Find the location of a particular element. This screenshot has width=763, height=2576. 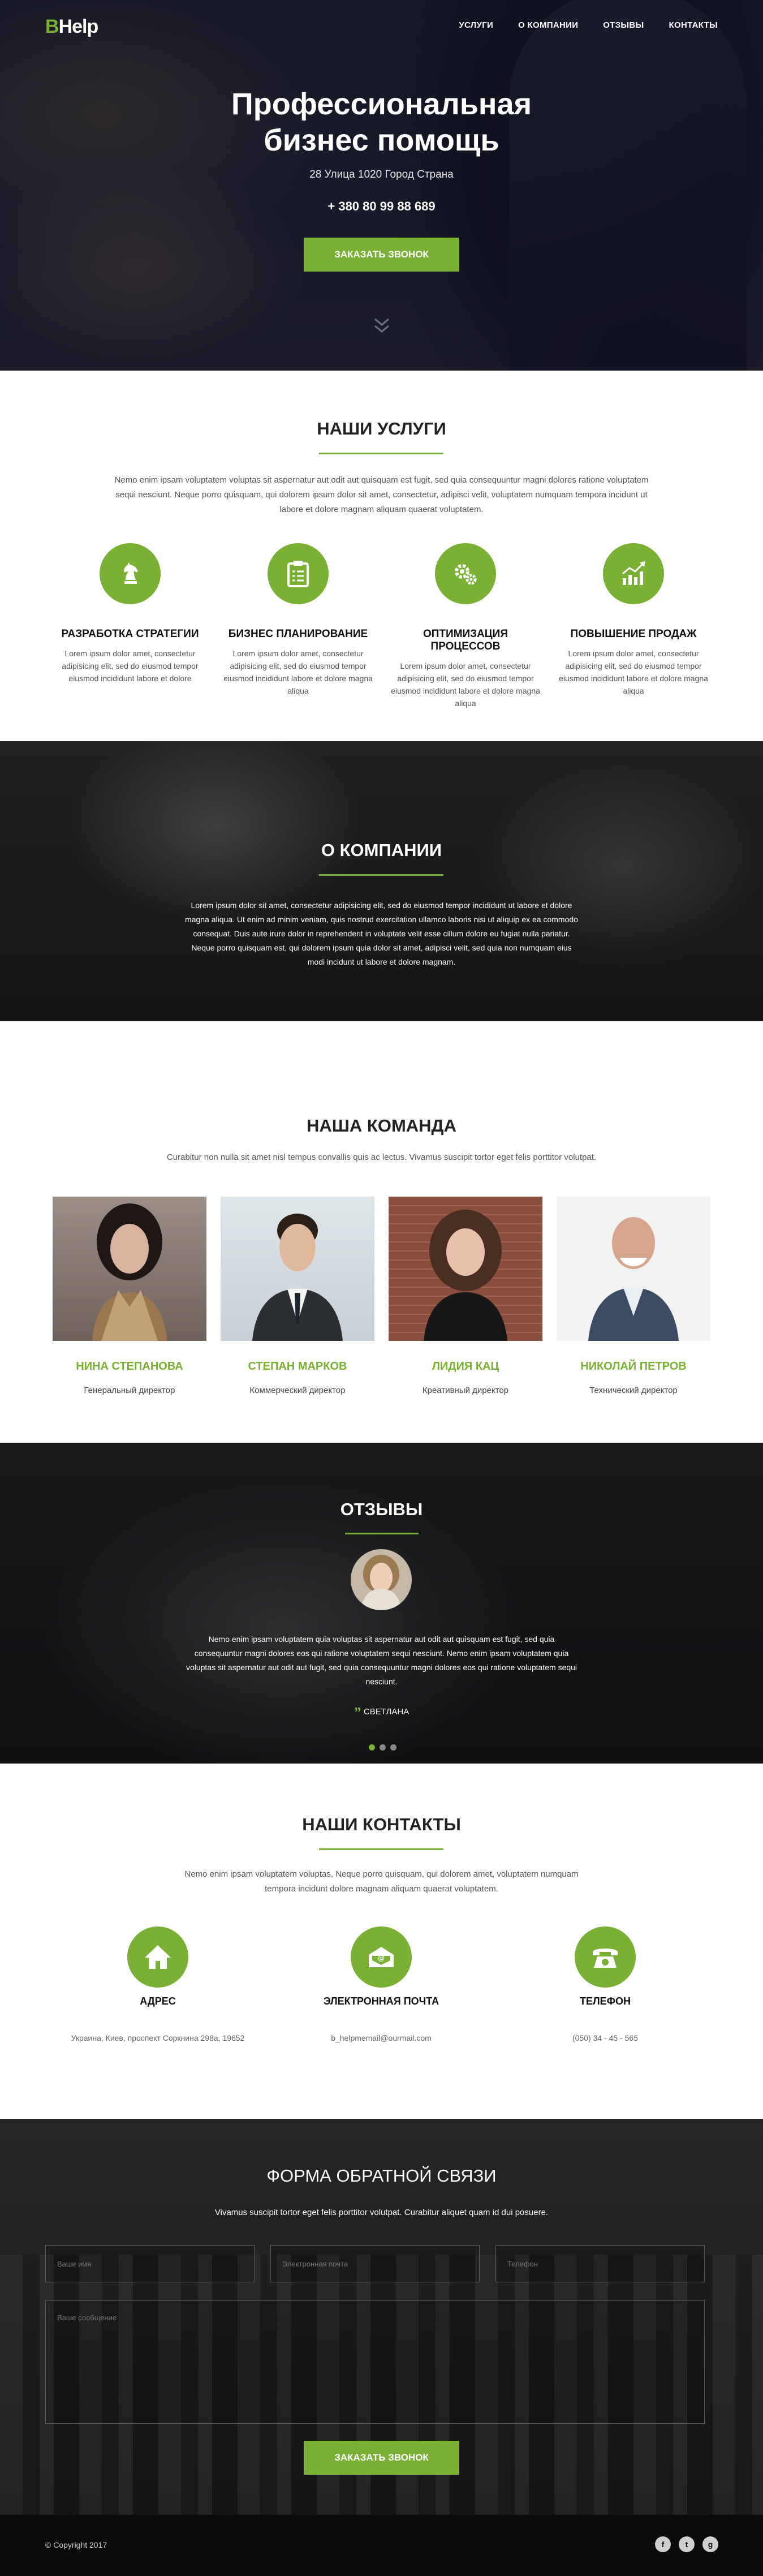

about-title: О КОМПАНИИ is located at coordinates (381, 850).